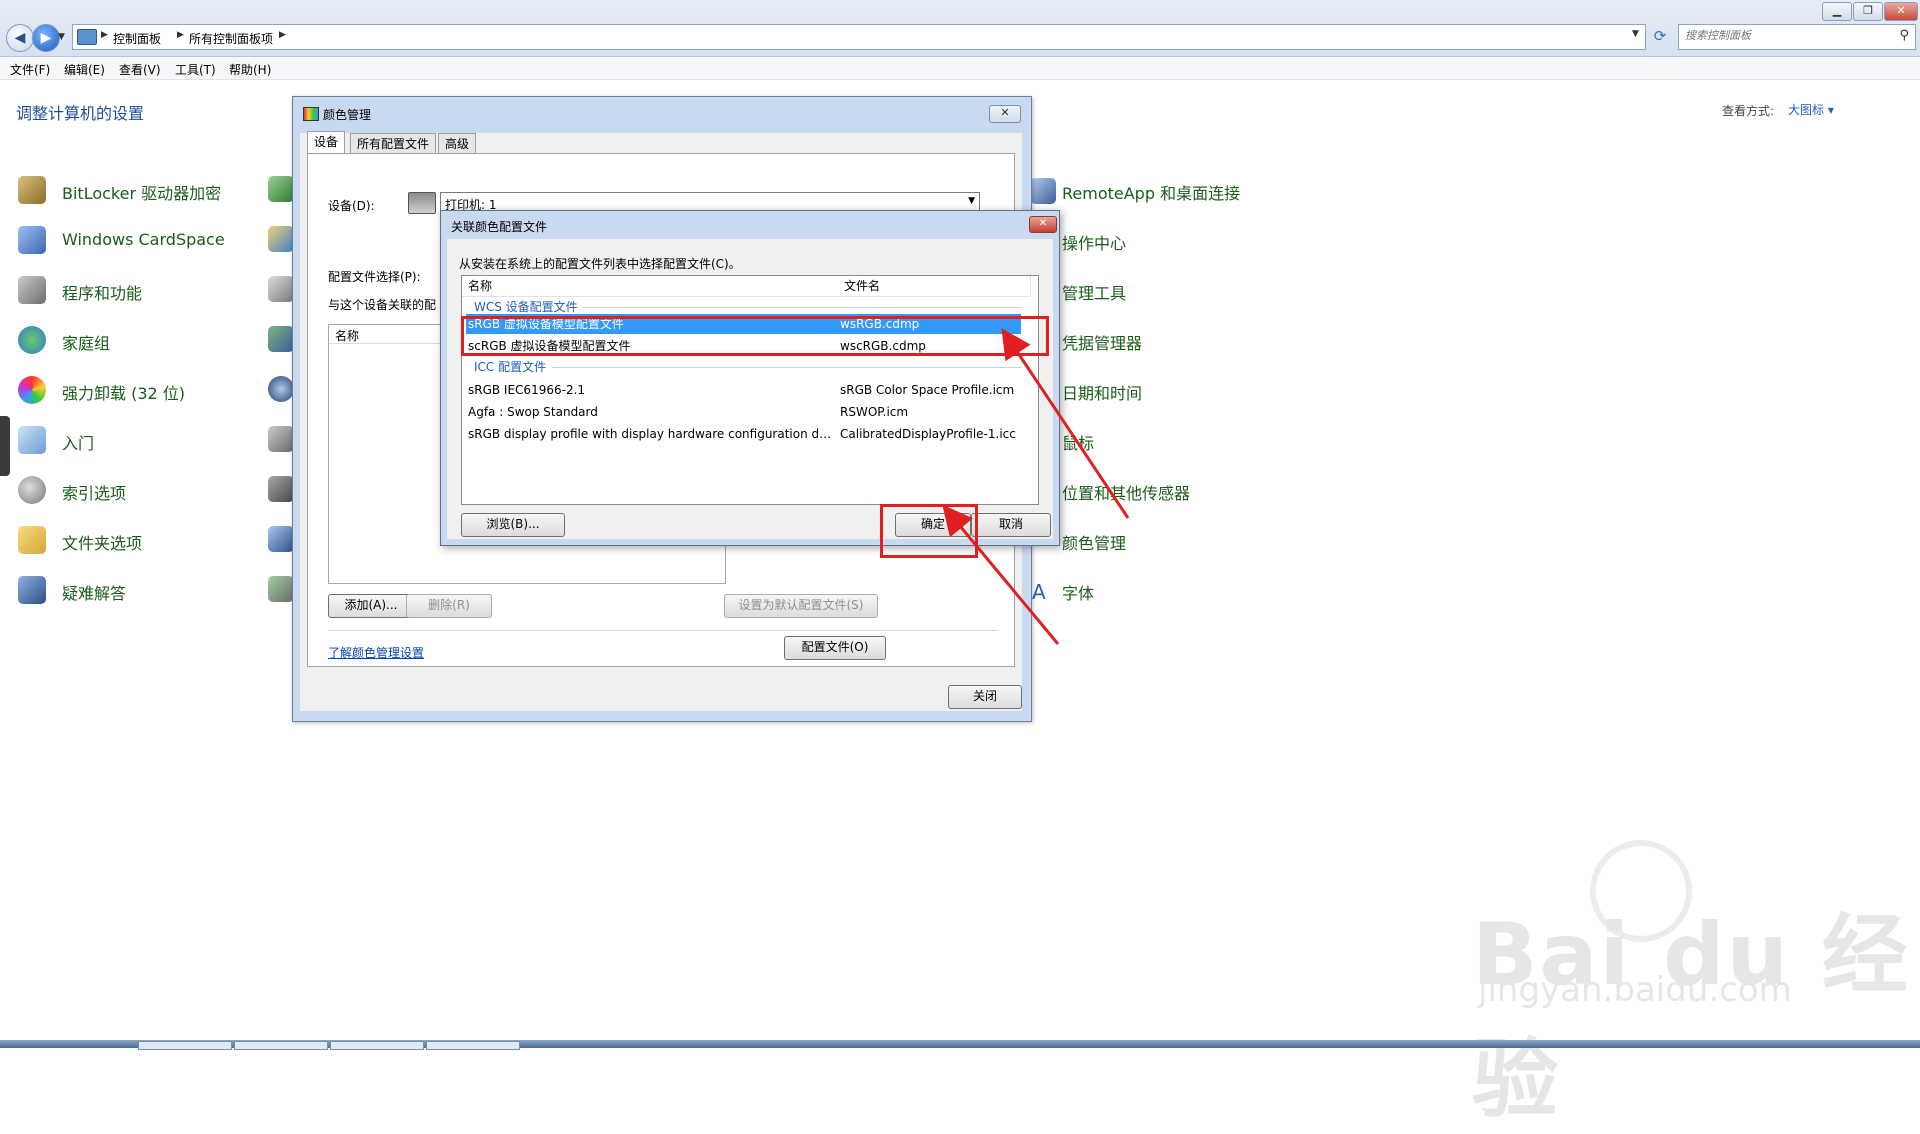  What do you see at coordinates (87, 37) in the screenshot?
I see `control-panel-icon` at bounding box center [87, 37].